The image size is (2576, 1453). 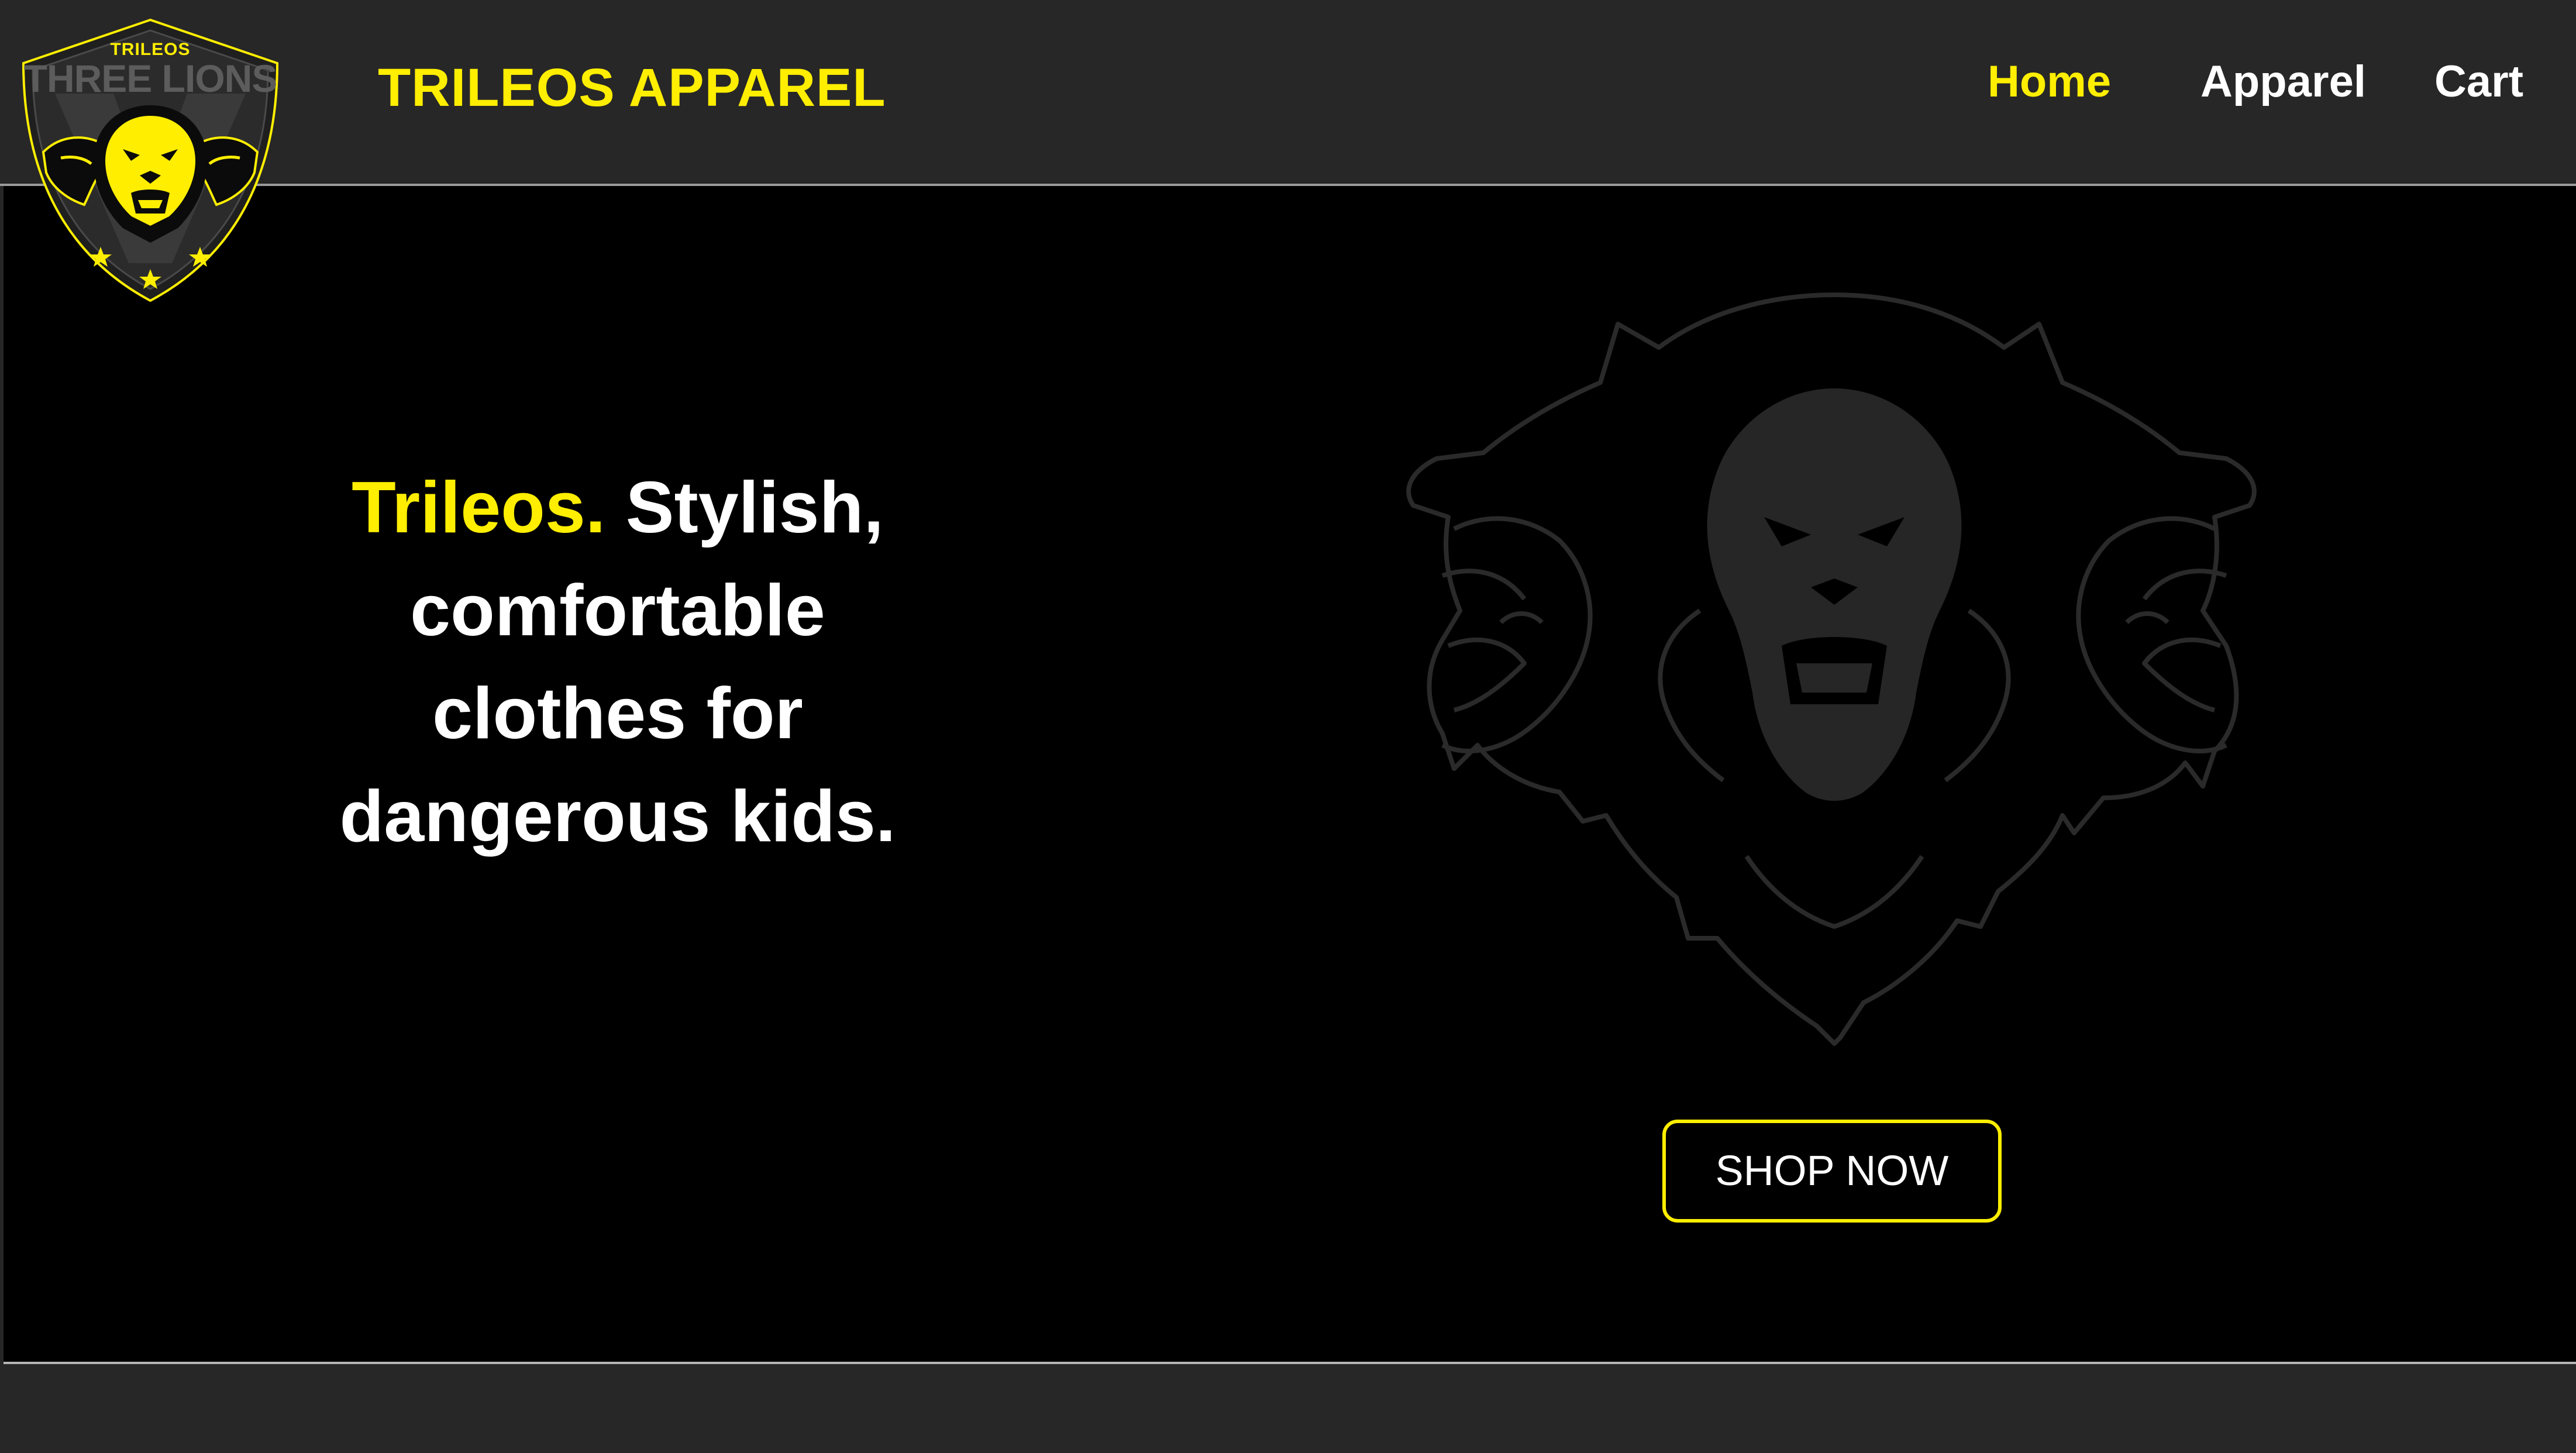 What do you see at coordinates (1288, 1408) in the screenshot?
I see `site-footer` at bounding box center [1288, 1408].